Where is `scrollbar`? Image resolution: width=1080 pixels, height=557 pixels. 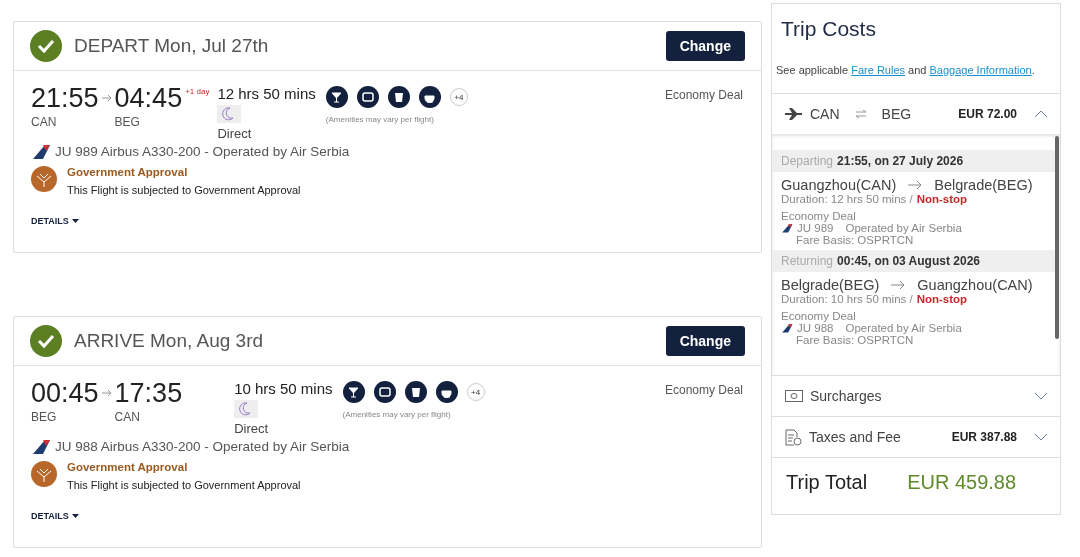
scrollbar is located at coordinates (1057, 237).